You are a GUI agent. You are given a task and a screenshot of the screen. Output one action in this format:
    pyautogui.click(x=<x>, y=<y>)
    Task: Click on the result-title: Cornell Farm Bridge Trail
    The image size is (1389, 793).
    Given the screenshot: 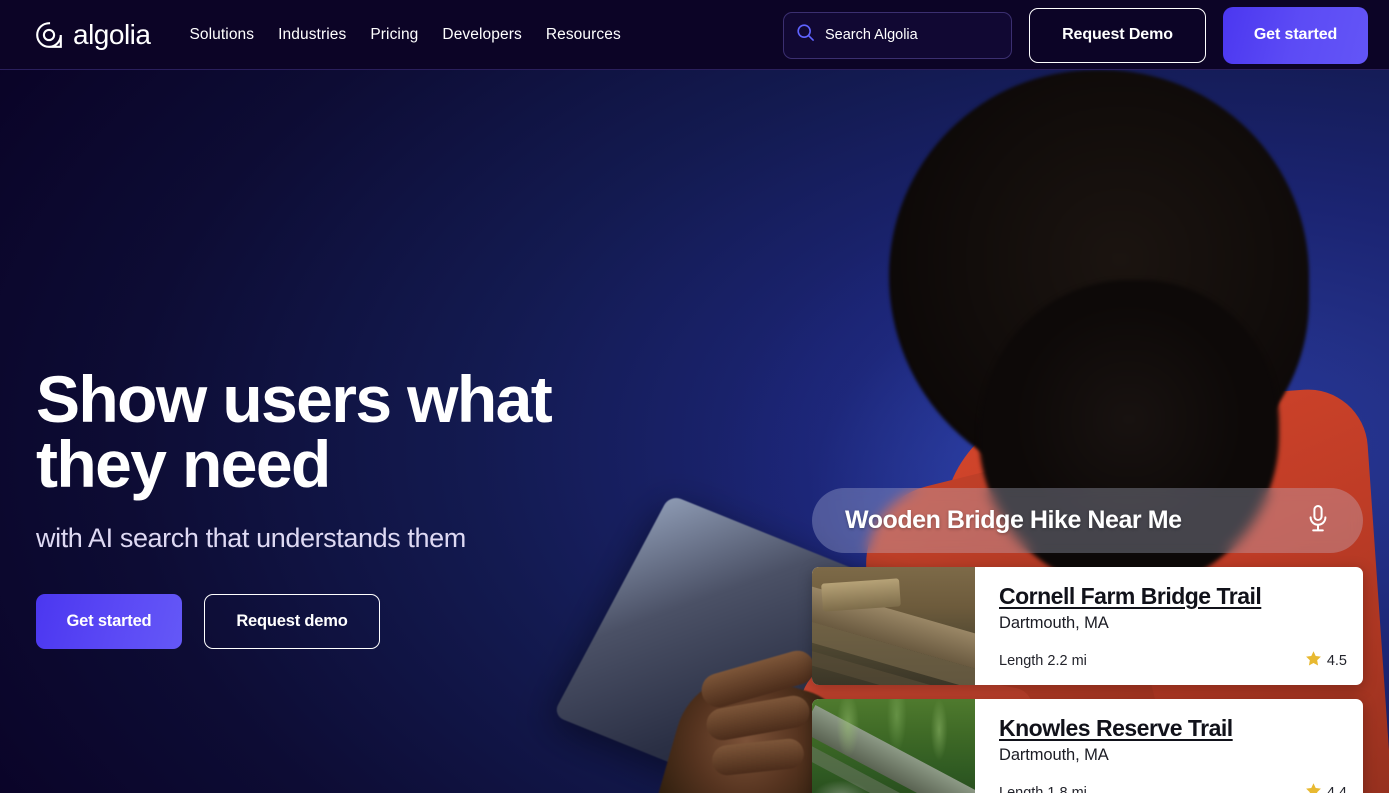 What is the action you would take?
    pyautogui.click(x=1130, y=596)
    